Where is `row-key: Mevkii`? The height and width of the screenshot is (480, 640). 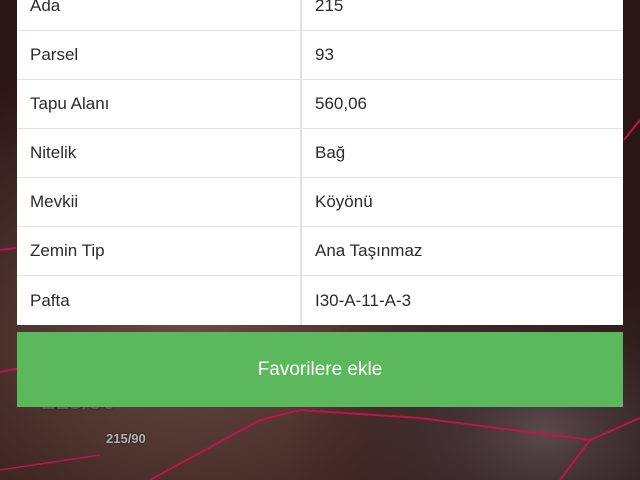 row-key: Mevkii is located at coordinates (159, 202).